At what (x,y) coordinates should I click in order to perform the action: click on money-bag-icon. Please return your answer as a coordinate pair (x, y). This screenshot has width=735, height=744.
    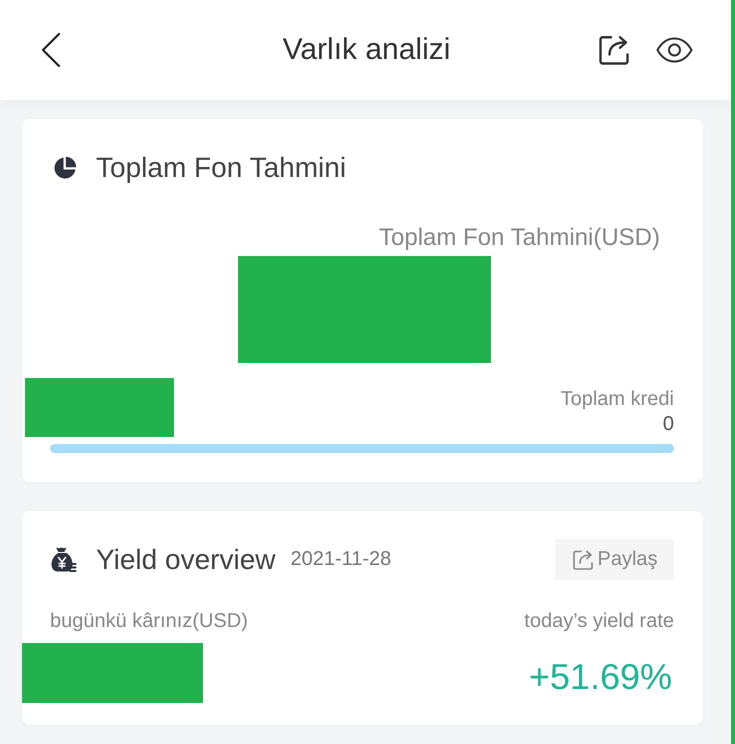
    Looking at the image, I should click on (63, 559).